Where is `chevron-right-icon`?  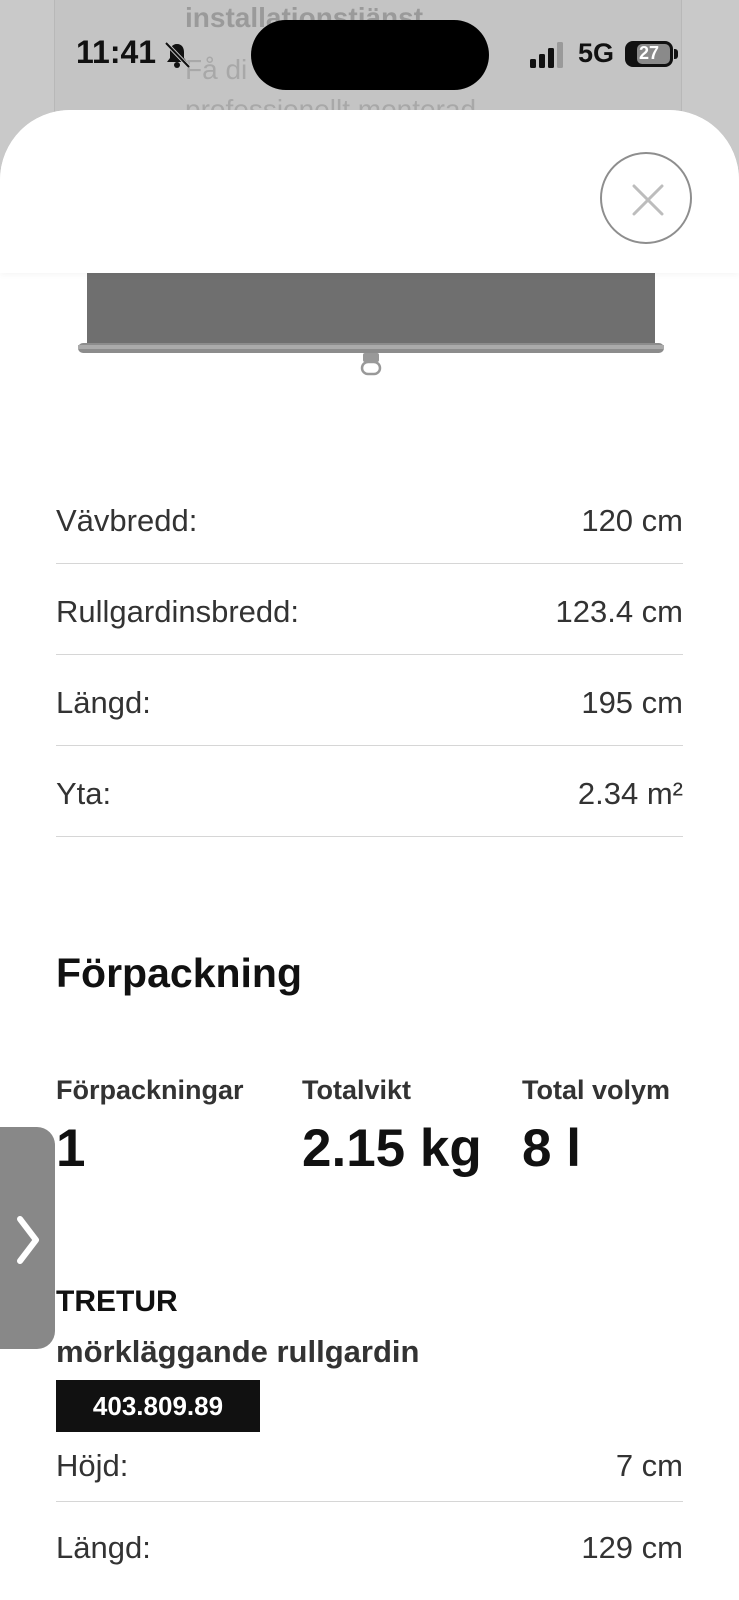
chevron-right-icon is located at coordinates (28, 1240).